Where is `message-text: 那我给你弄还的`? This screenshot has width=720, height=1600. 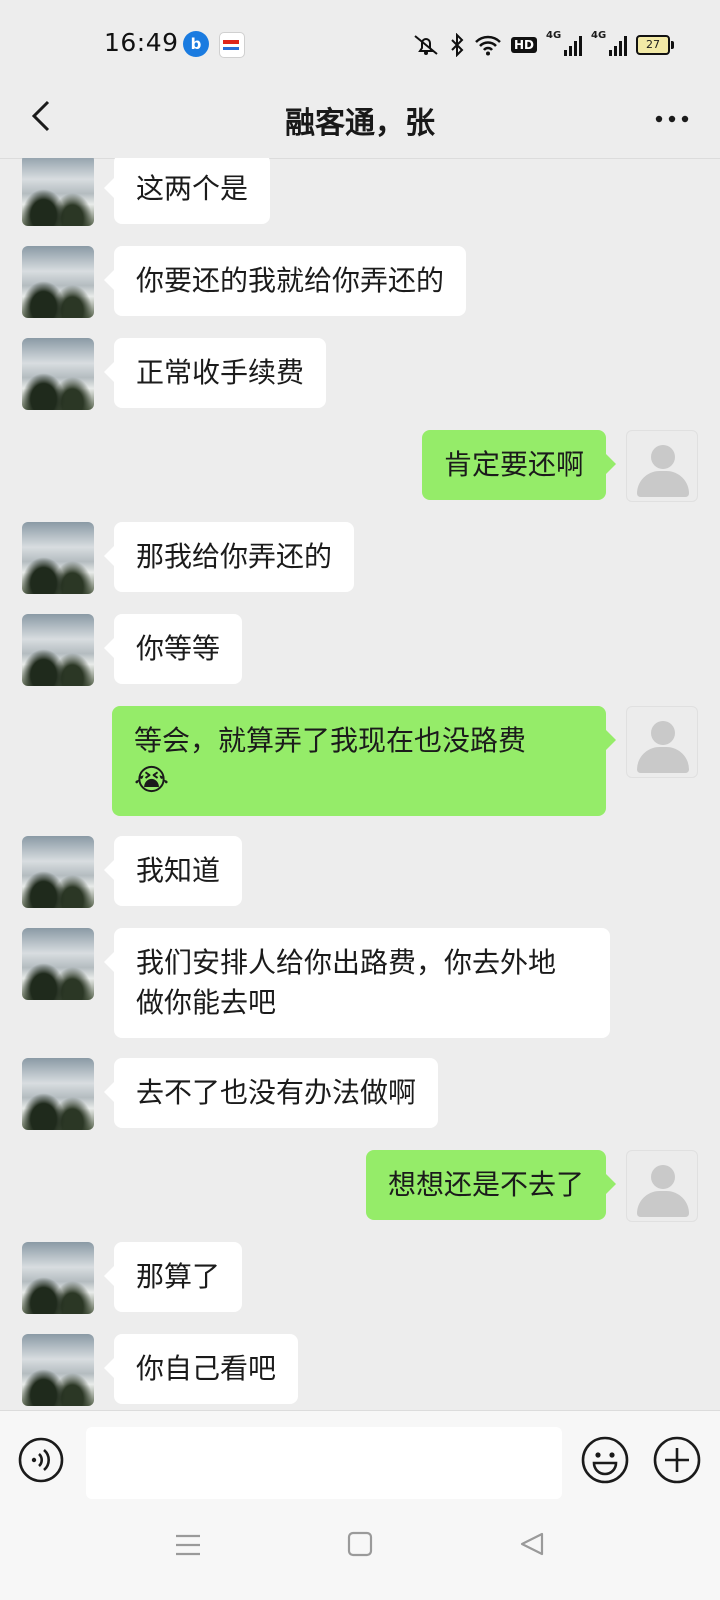
message-text: 那我给你弄还的 is located at coordinates (234, 556).